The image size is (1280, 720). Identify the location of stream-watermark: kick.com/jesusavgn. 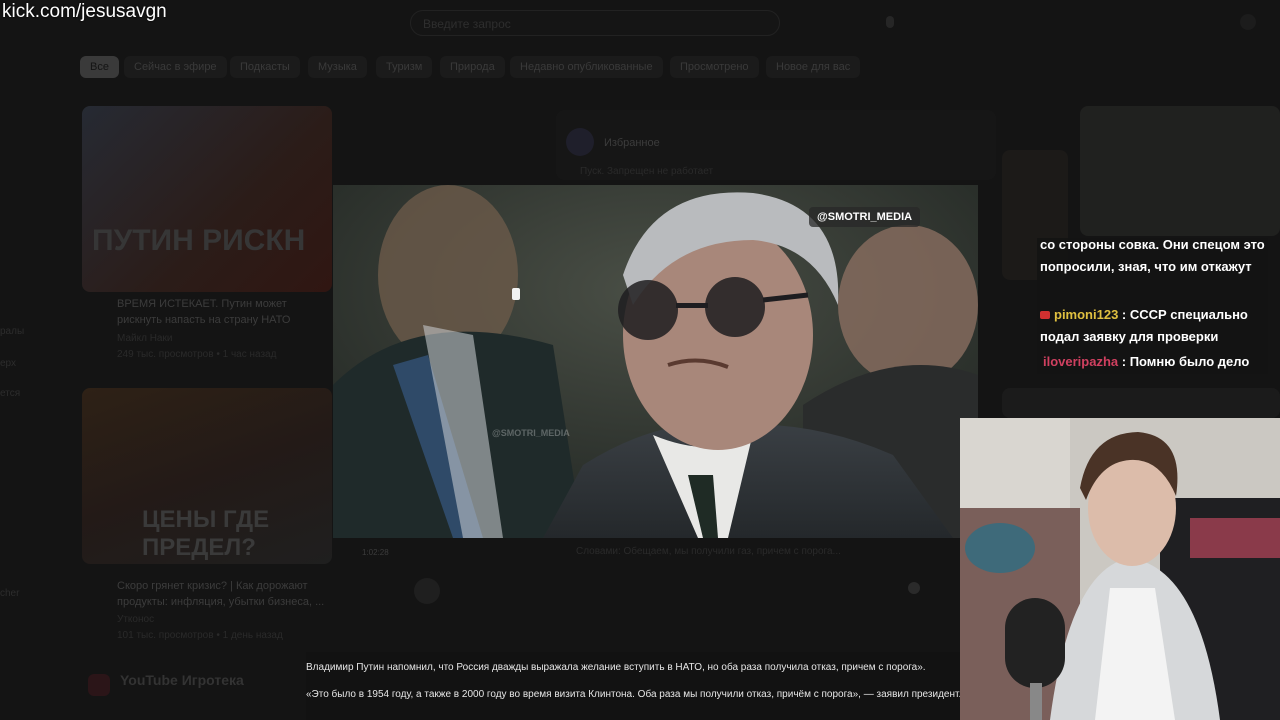
(84, 11).